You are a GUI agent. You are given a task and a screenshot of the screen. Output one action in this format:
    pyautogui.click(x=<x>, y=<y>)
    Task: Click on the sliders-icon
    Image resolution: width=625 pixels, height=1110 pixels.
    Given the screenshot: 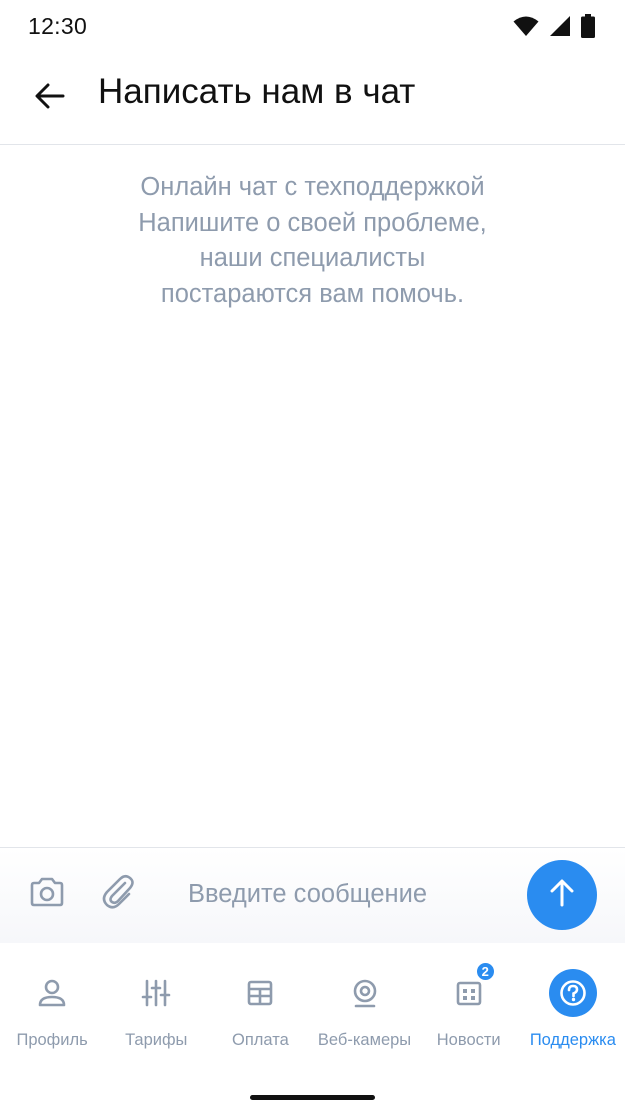 What is the action you would take?
    pyautogui.click(x=156, y=993)
    